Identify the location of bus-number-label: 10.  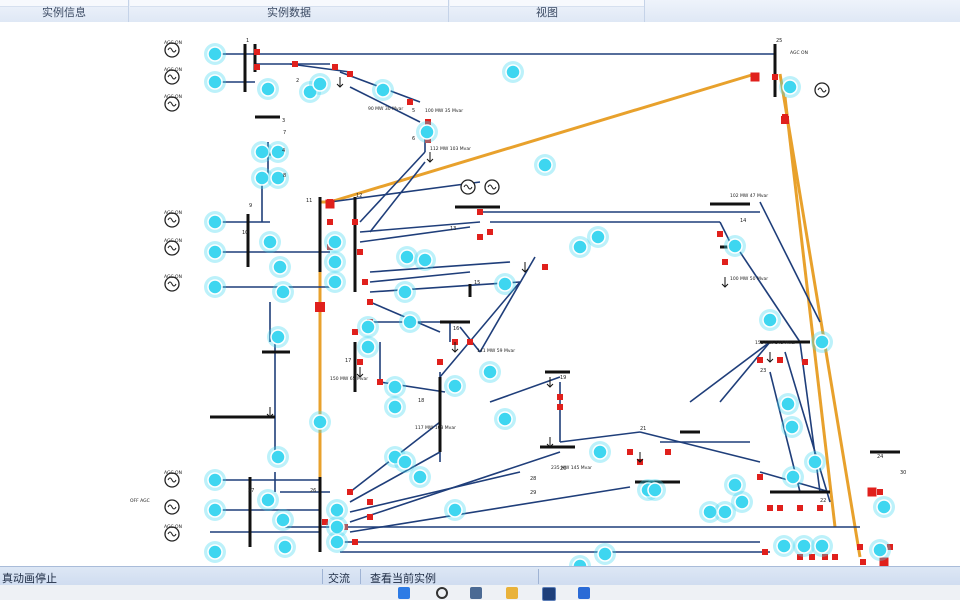
(245, 233).